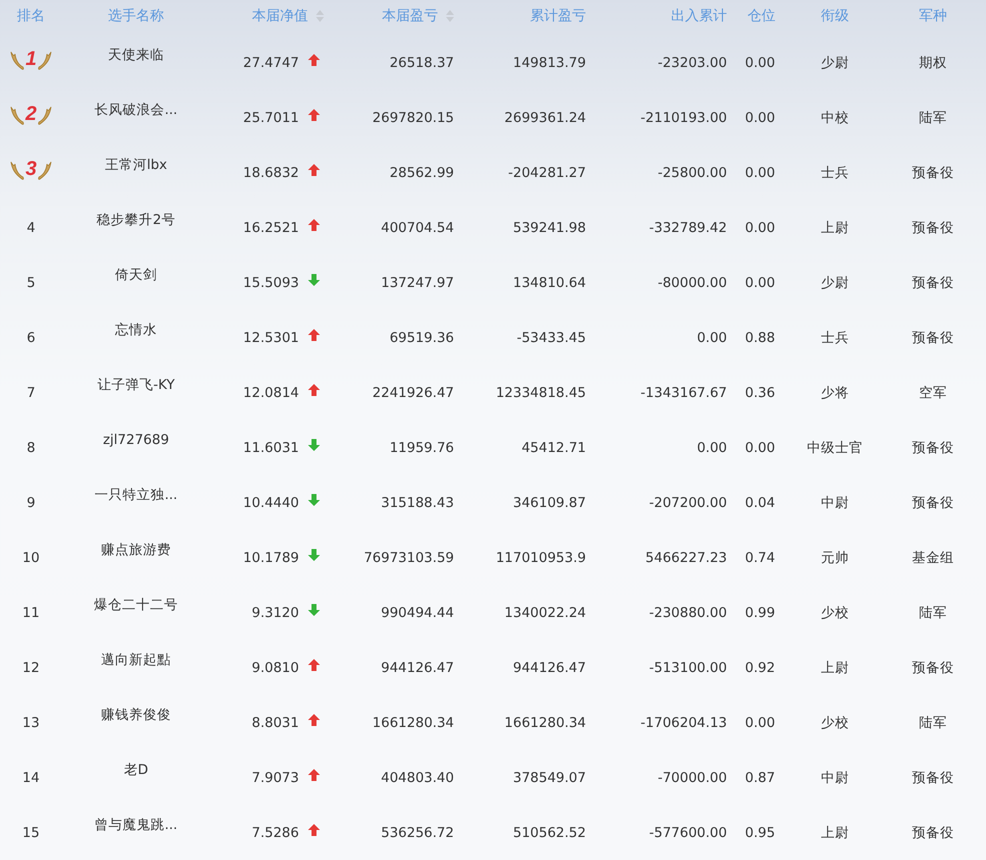 The image size is (986, 860). I want to click on table-cell: 1340022.24, so click(545, 612).